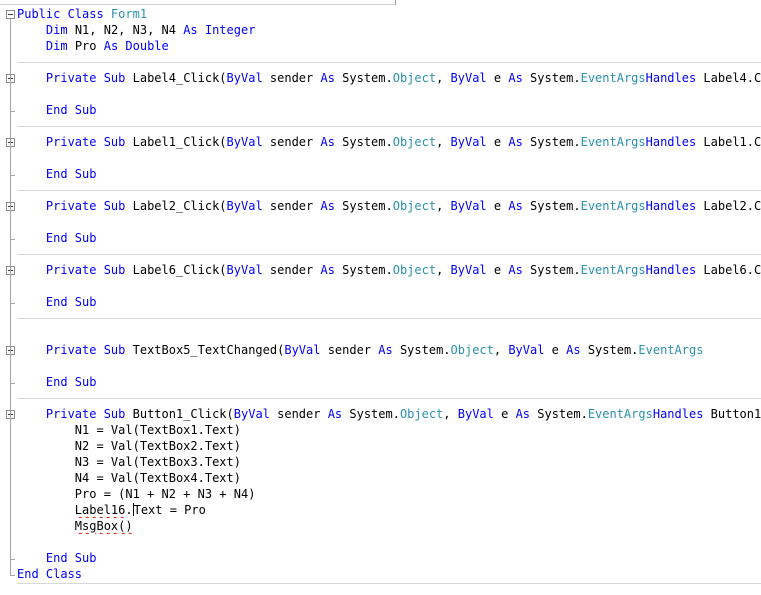 This screenshot has width=761, height=595. I want to click on code-line: End Class, so click(389, 574).